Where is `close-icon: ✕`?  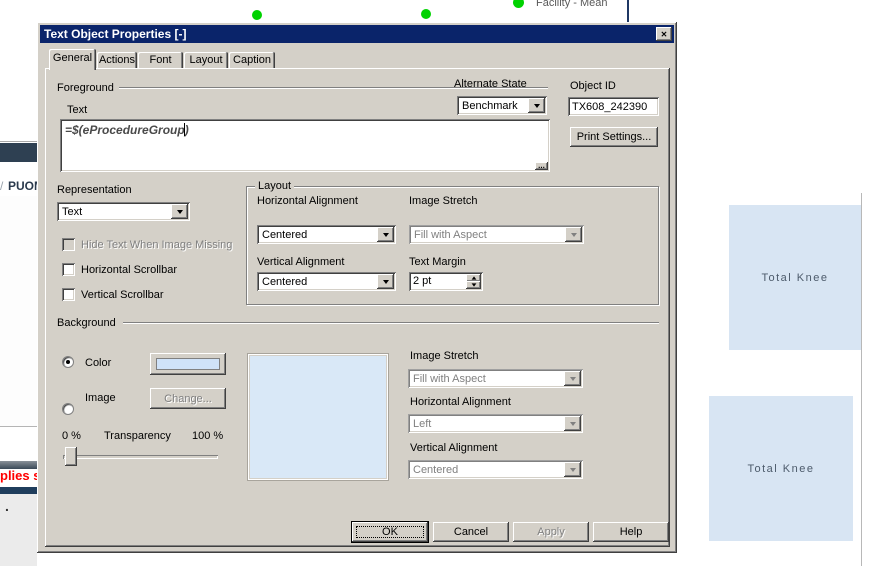
close-icon: ✕ is located at coordinates (664, 34).